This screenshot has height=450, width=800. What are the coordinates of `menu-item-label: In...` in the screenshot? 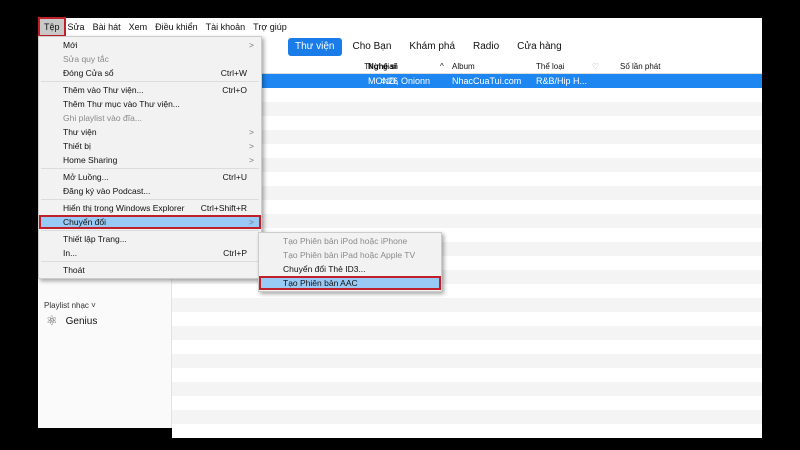 It's located at (70, 253).